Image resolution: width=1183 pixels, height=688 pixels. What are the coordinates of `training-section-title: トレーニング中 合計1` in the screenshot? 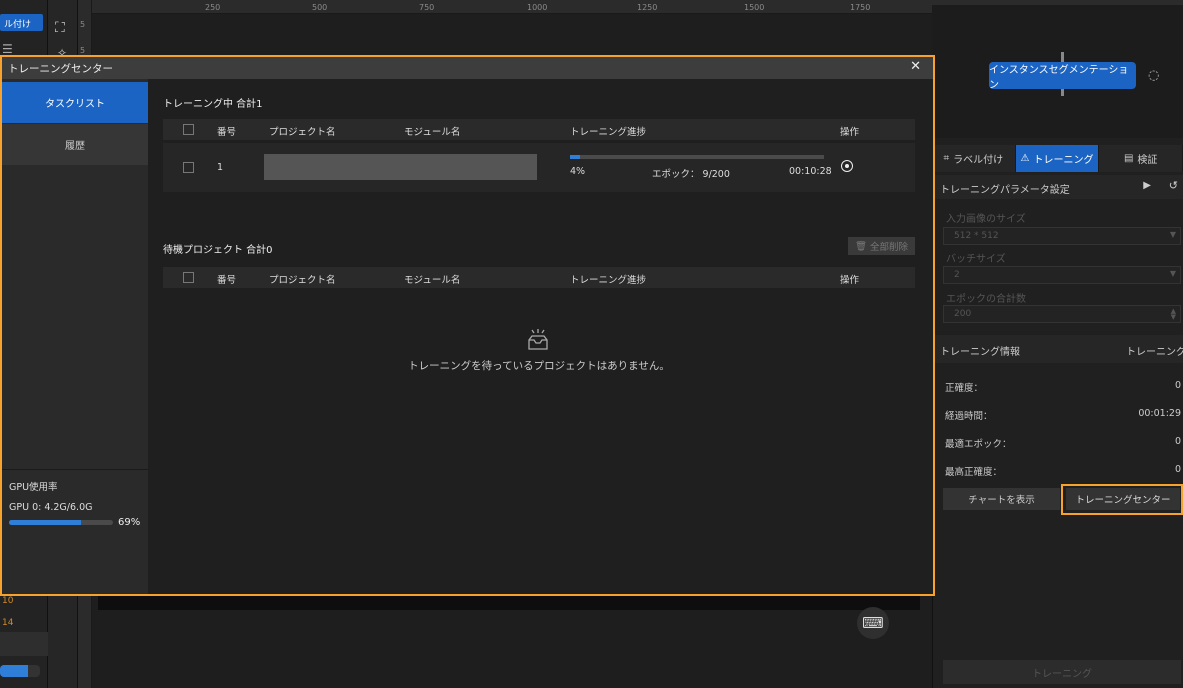 It's located at (213, 104).